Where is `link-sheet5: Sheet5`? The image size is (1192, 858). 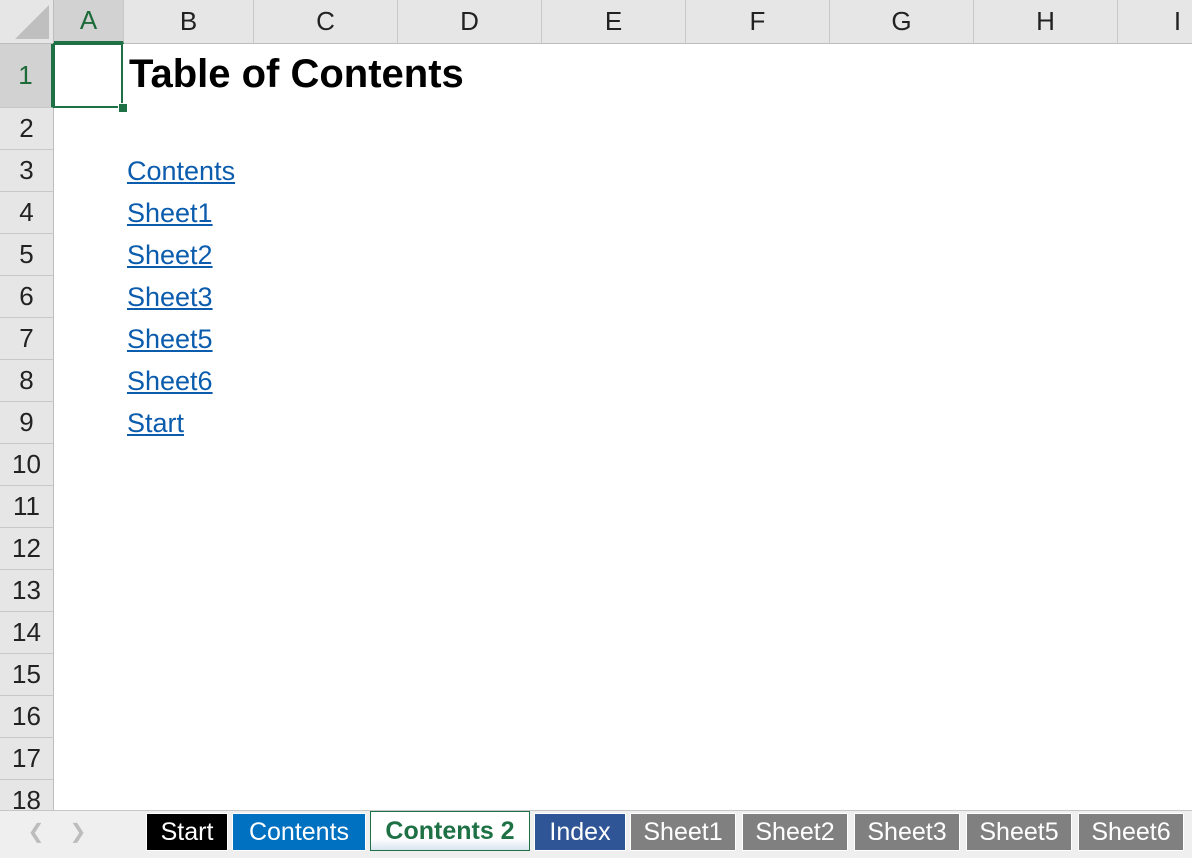
link-sheet5: Sheet5 is located at coordinates (170, 339).